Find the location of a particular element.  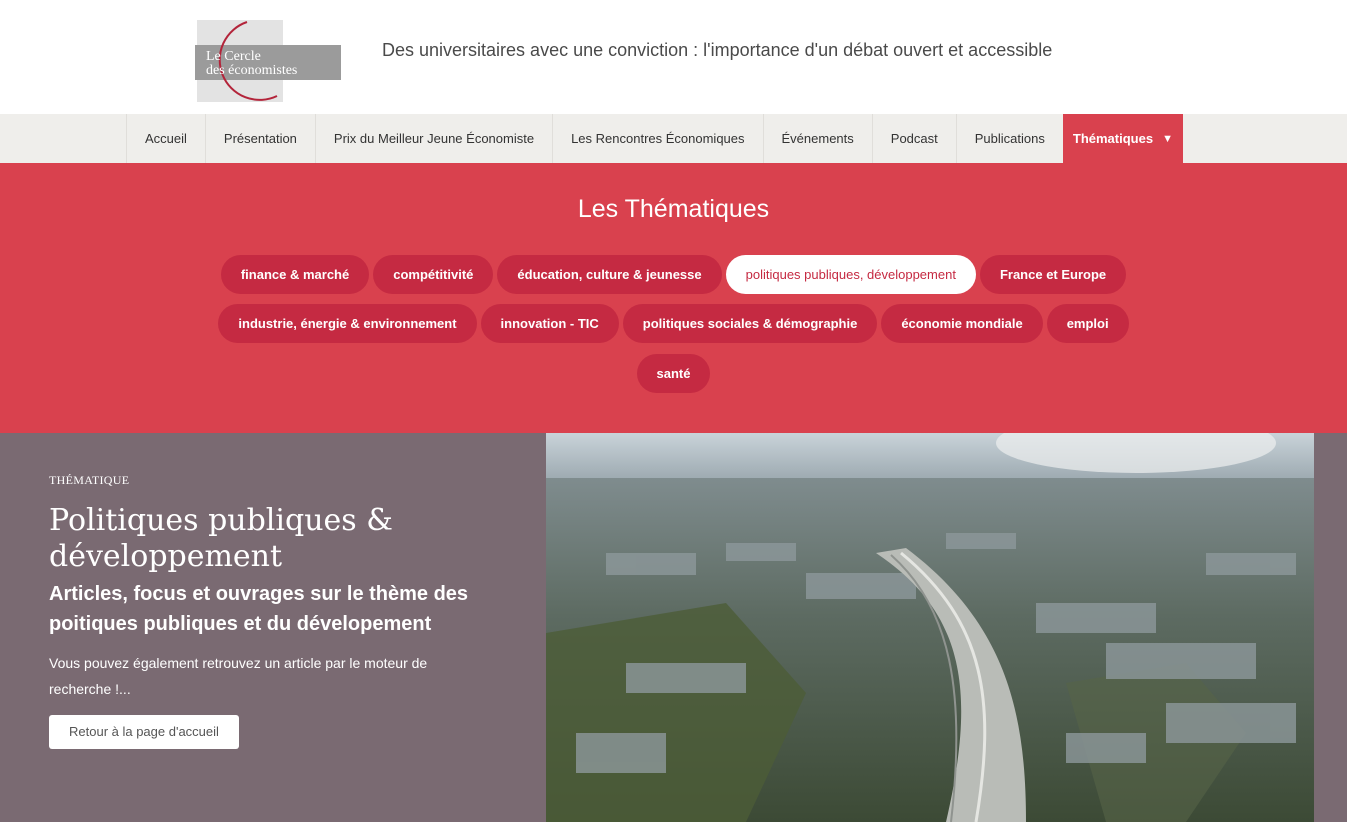

nav-item-presentation: Présentation is located at coordinates (259, 138).